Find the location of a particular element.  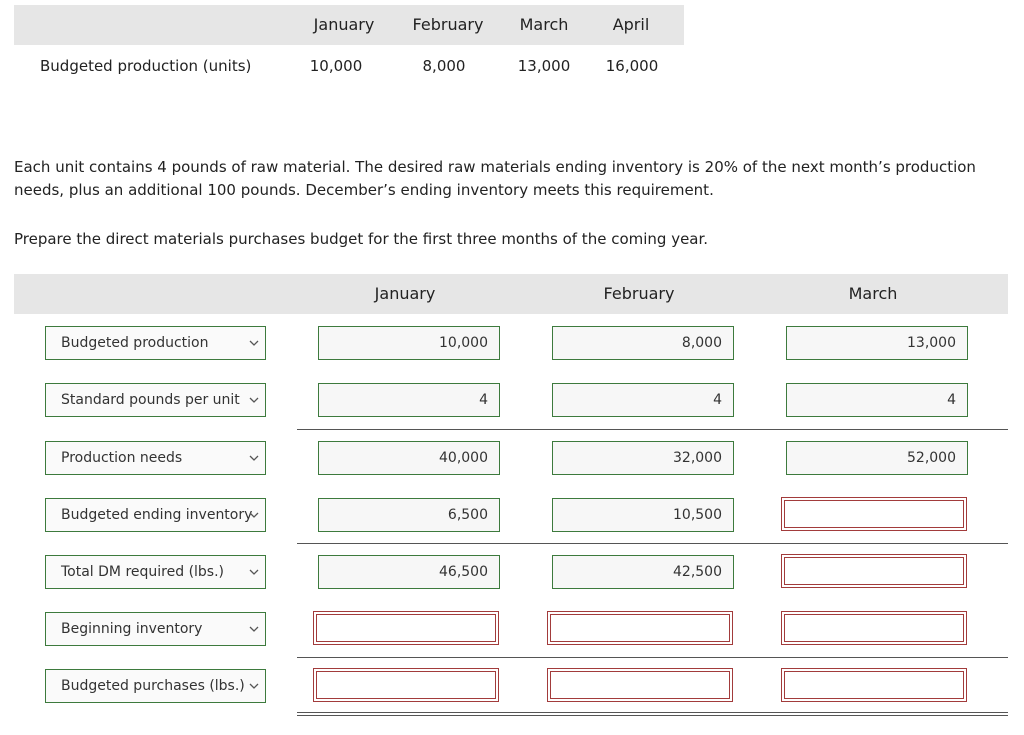

row-label-dropdown-budgeted-production: Budgeted production is located at coordinates (155, 343).